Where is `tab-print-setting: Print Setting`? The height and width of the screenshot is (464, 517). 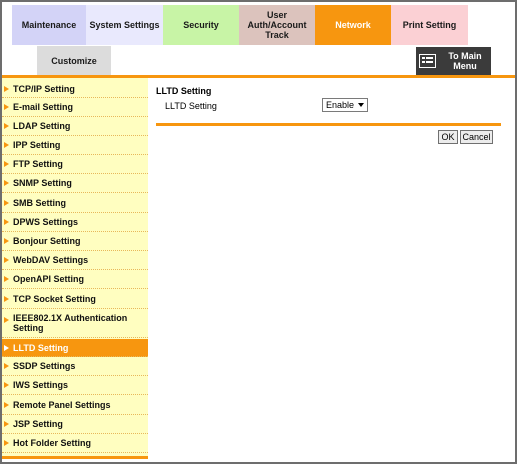
tab-print-setting: Print Setting is located at coordinates (429, 25).